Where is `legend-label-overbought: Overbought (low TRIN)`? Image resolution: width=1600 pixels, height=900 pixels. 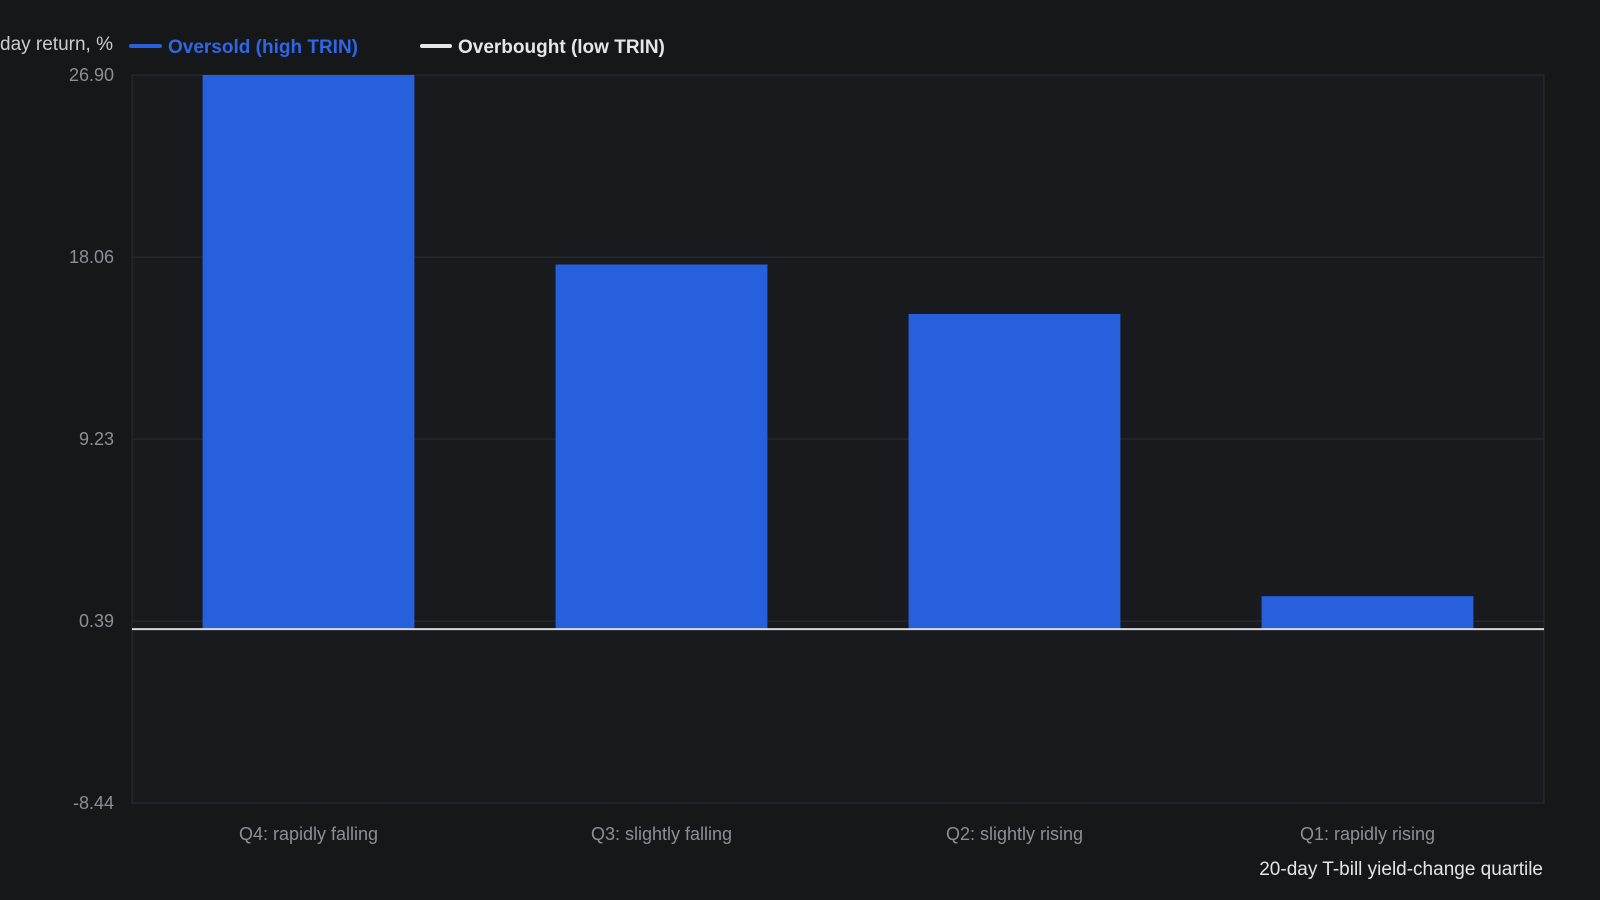 legend-label-overbought: Overbought (low TRIN) is located at coordinates (561, 47).